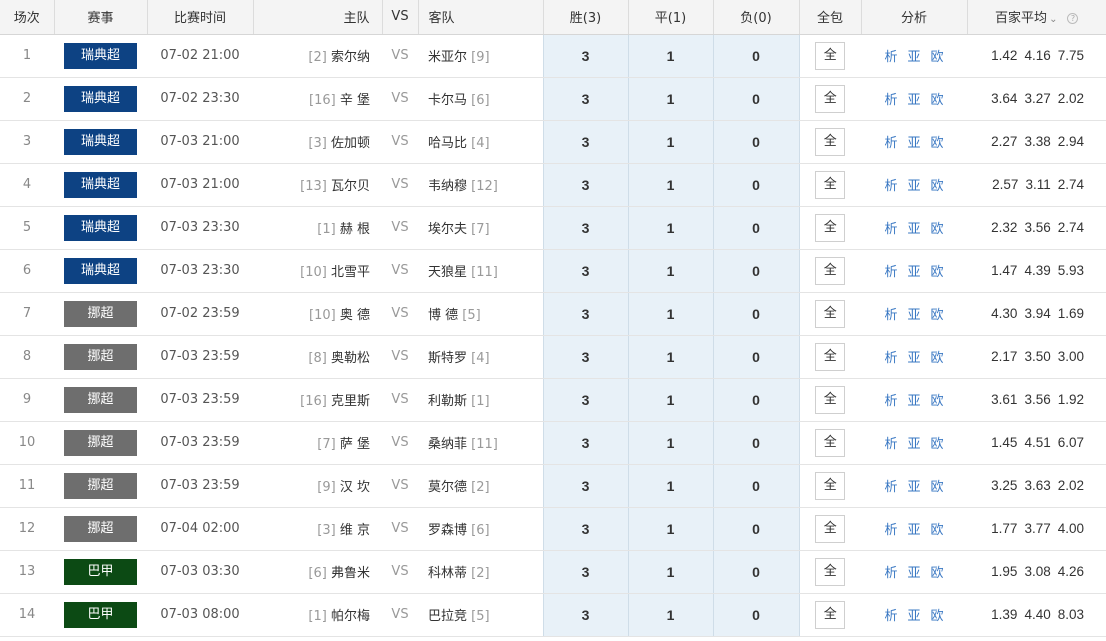  Describe the element at coordinates (447, 487) in the screenshot. I see `away-team: 莫尔德` at that location.